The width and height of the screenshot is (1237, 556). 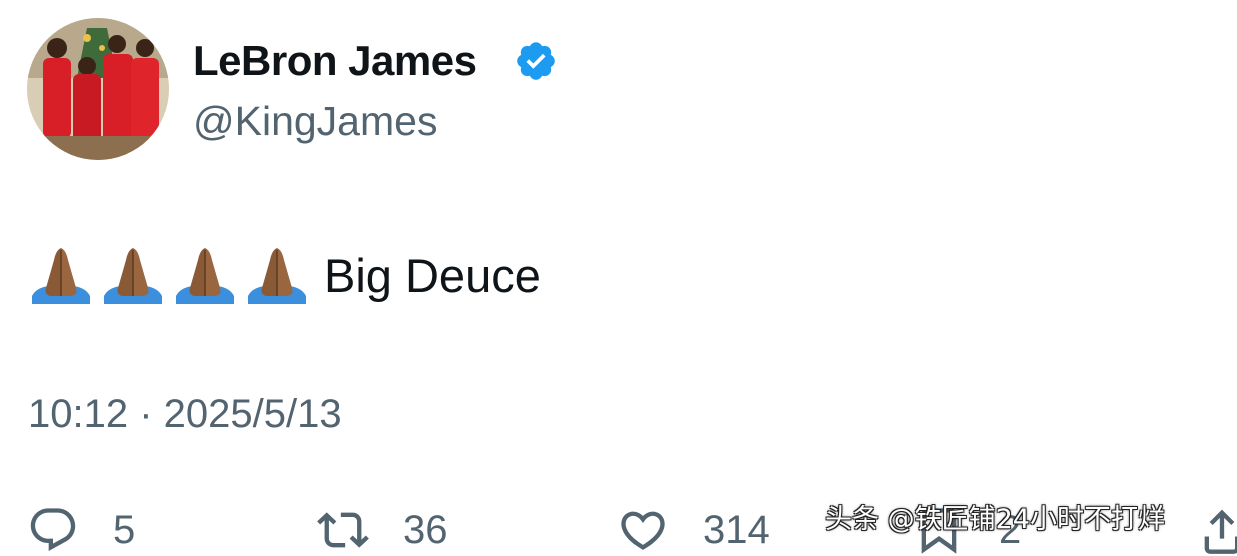 What do you see at coordinates (536, 61) in the screenshot?
I see `verified-badge-icon` at bounding box center [536, 61].